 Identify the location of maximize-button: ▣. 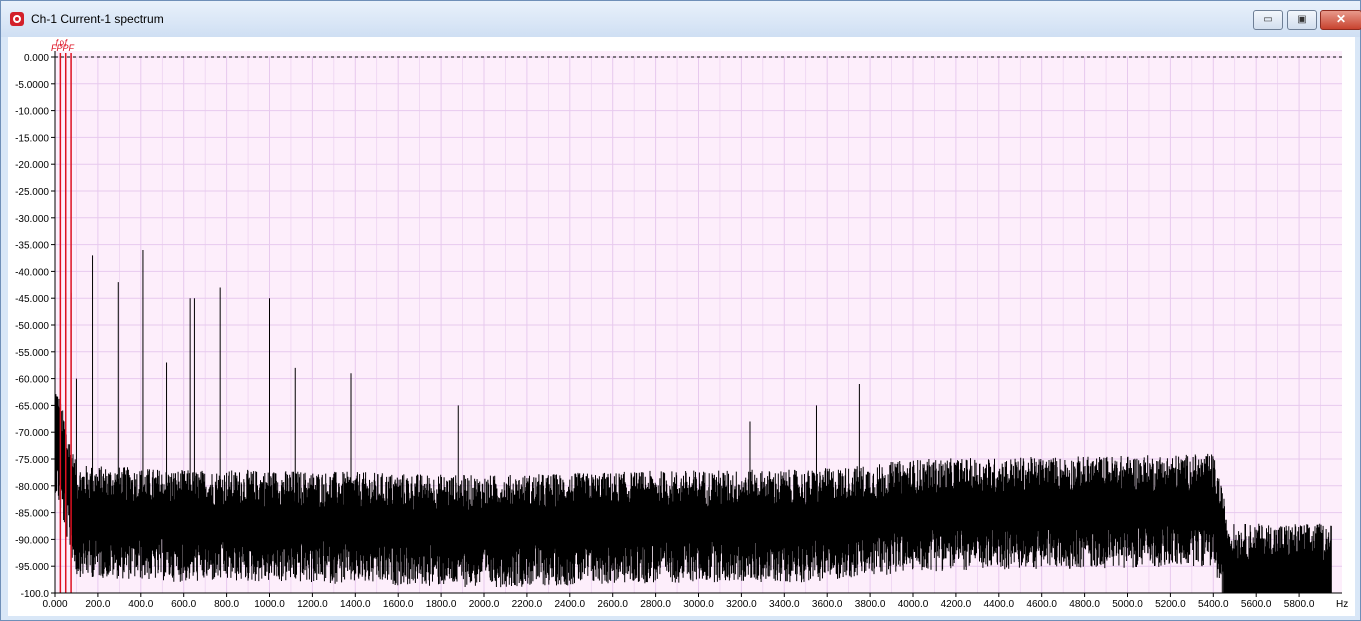
(1302, 20).